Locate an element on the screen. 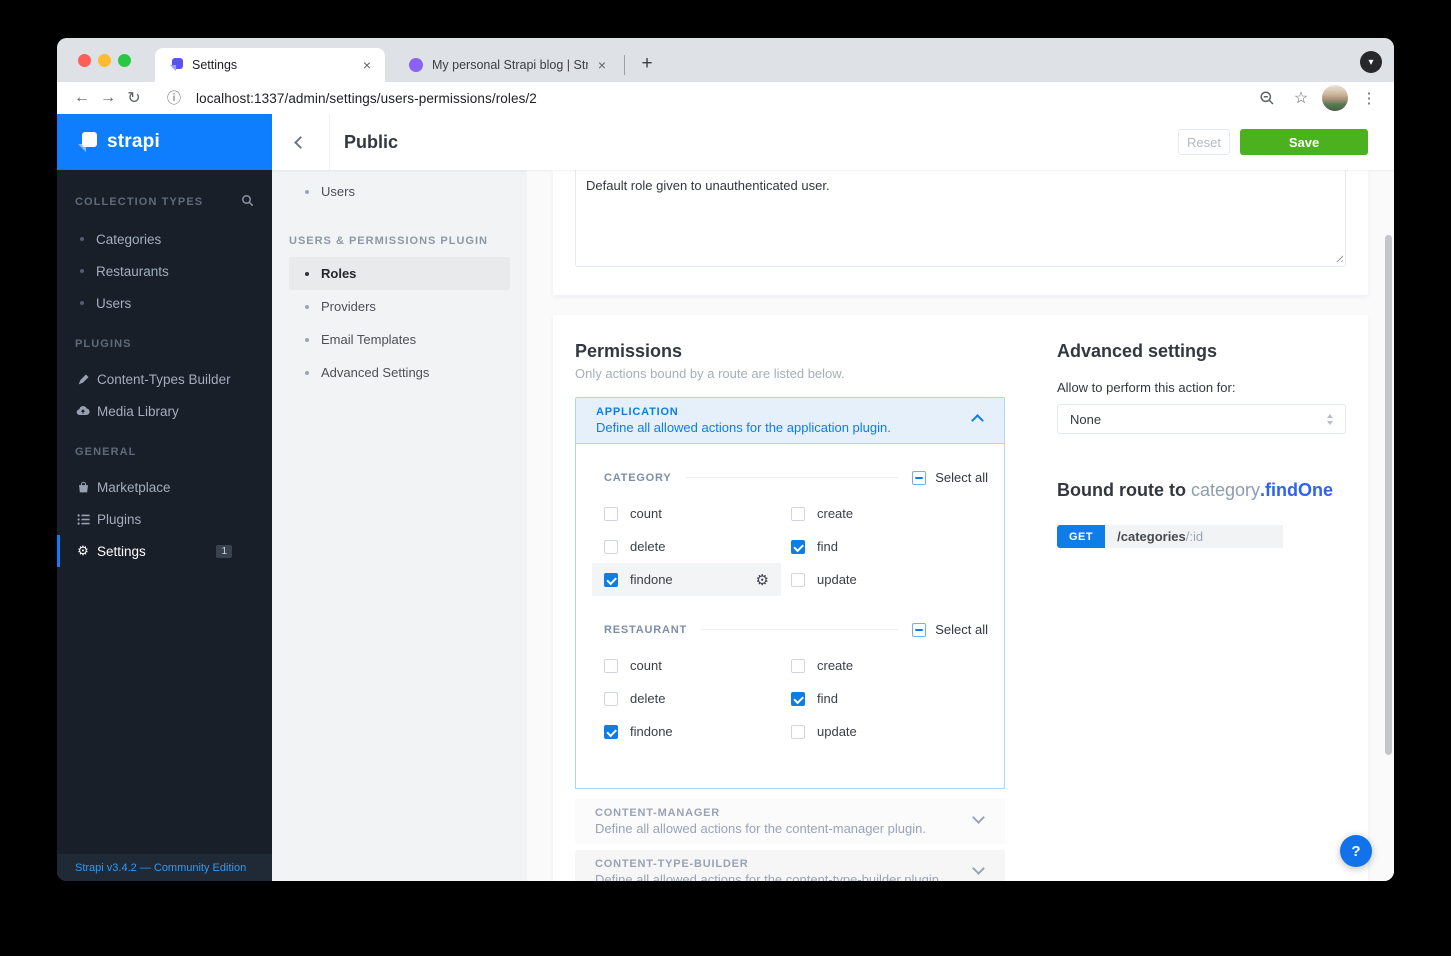 Image resolution: width=1451 pixels, height=956 pixels. chevron-down-icon: ▾ is located at coordinates (1371, 62).